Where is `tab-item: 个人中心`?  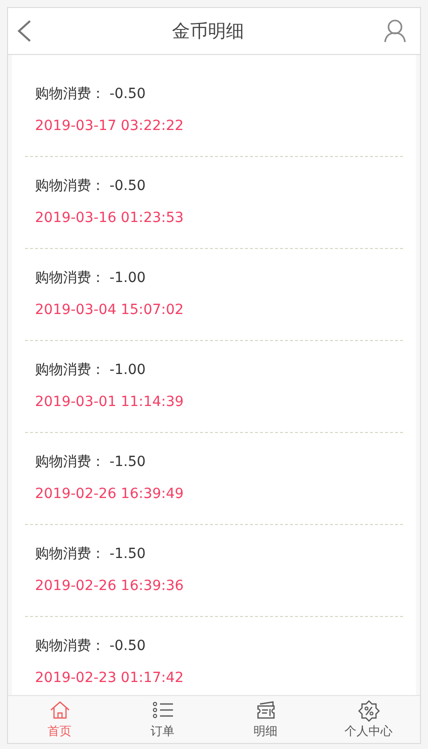
tab-item: 个人中心 is located at coordinates (368, 719).